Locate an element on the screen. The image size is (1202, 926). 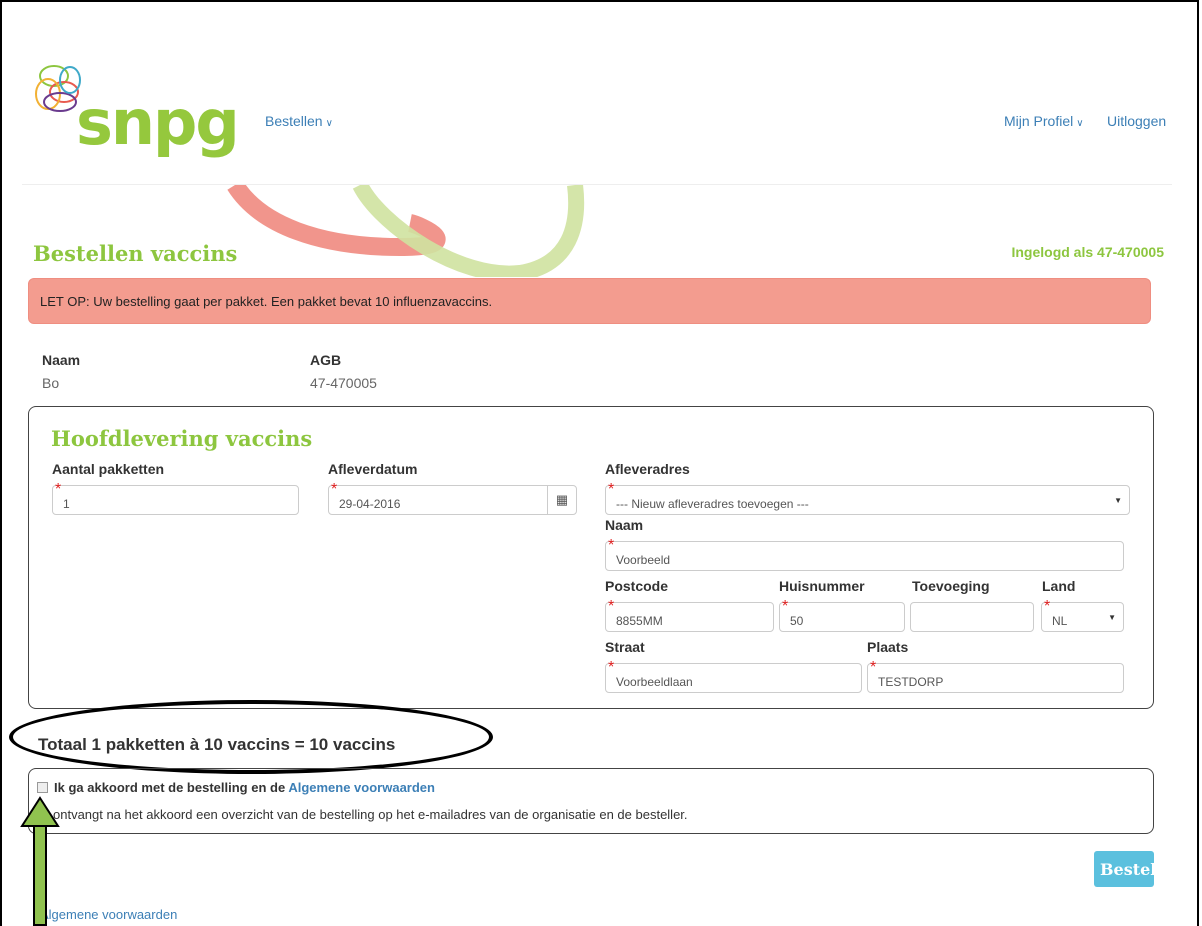
logout-link: Uitloggen is located at coordinates (1136, 121).